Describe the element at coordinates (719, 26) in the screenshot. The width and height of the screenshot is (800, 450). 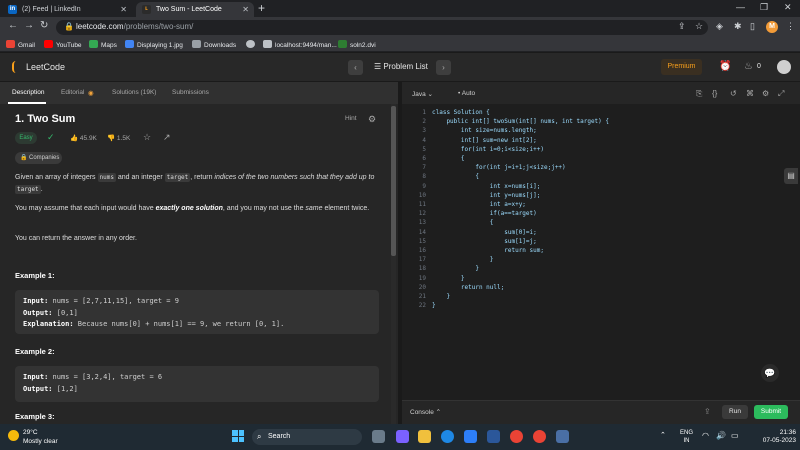
I see `extension-icon: ◈` at that location.